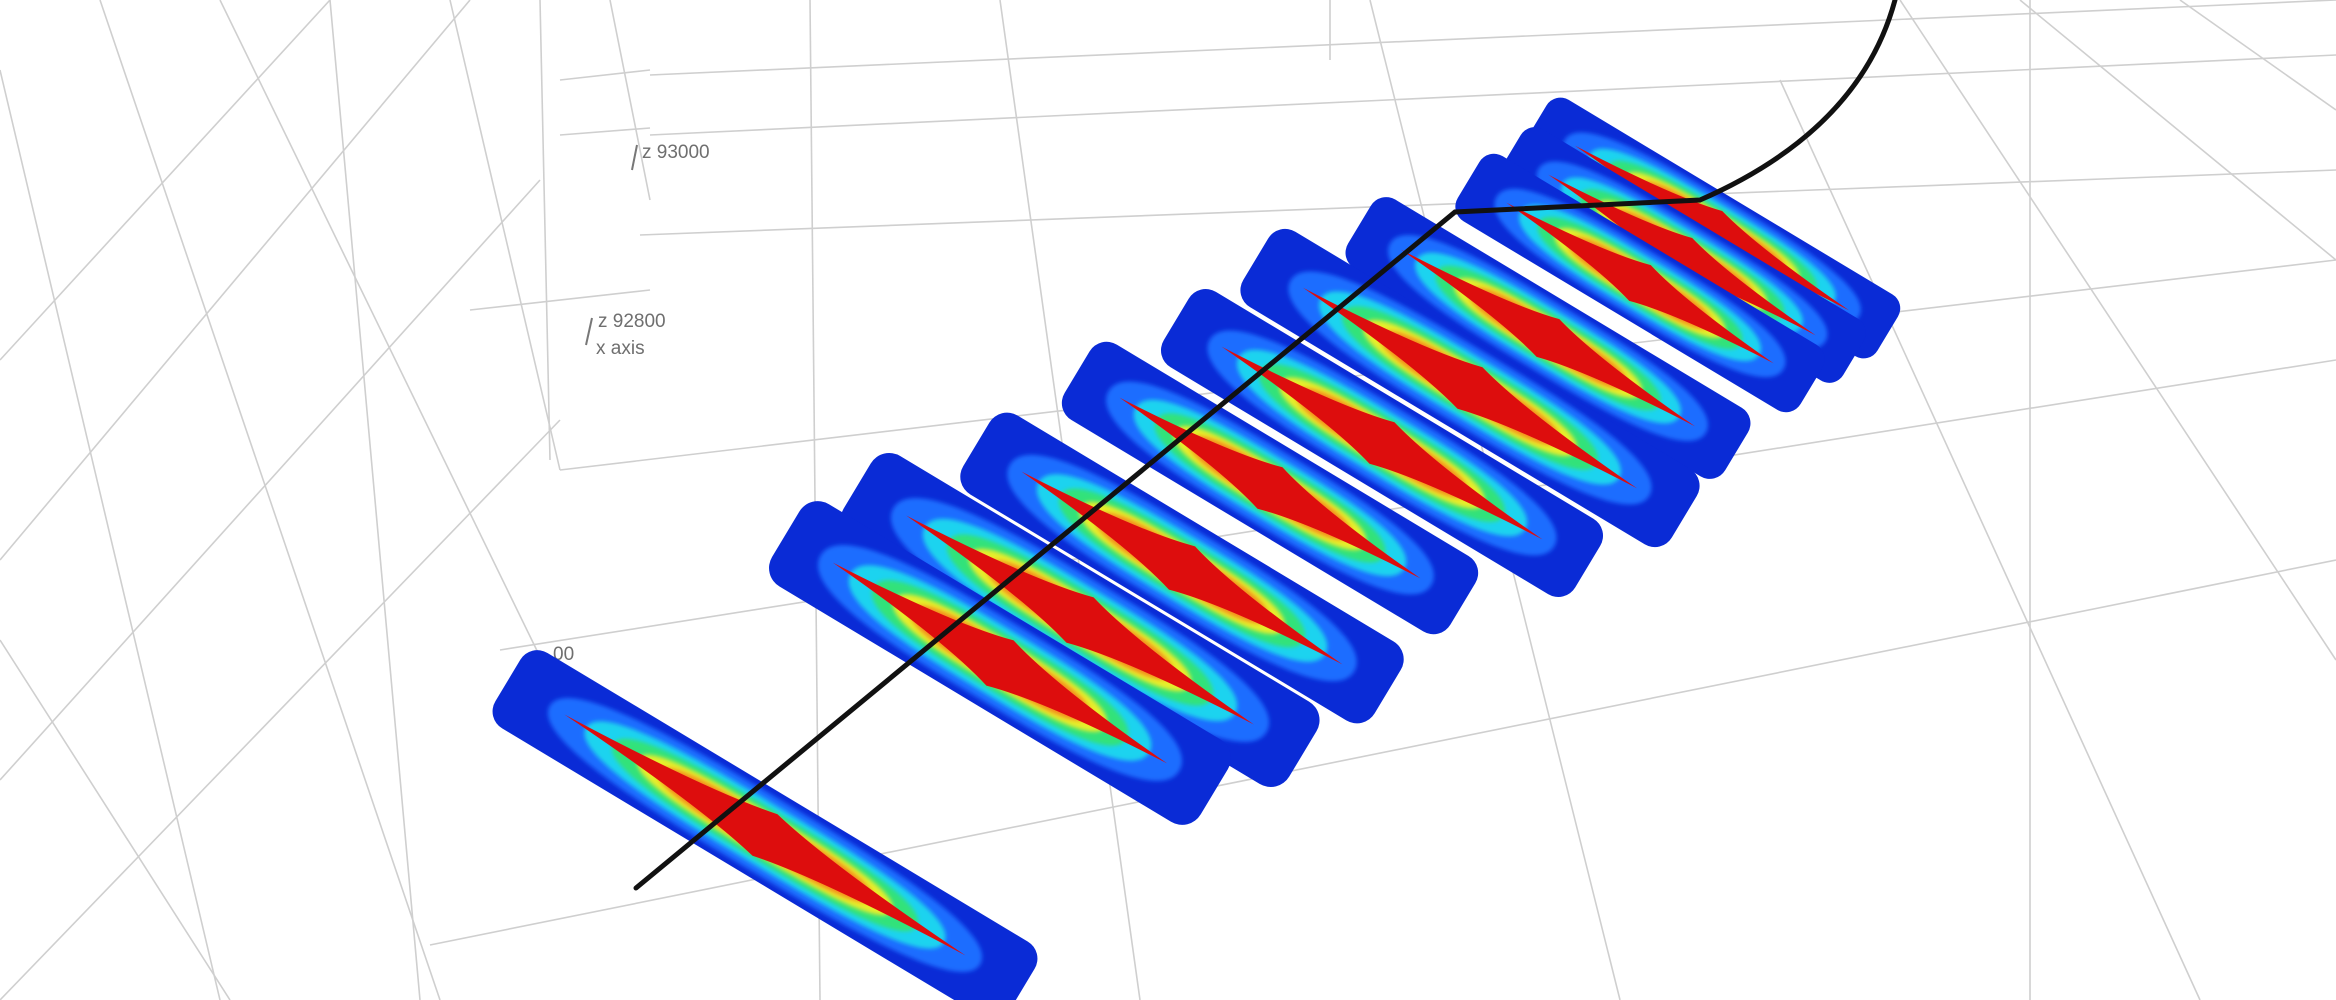 The width and height of the screenshot is (2336, 1000). I want to click on cross-section-slice, so click(765, 825).